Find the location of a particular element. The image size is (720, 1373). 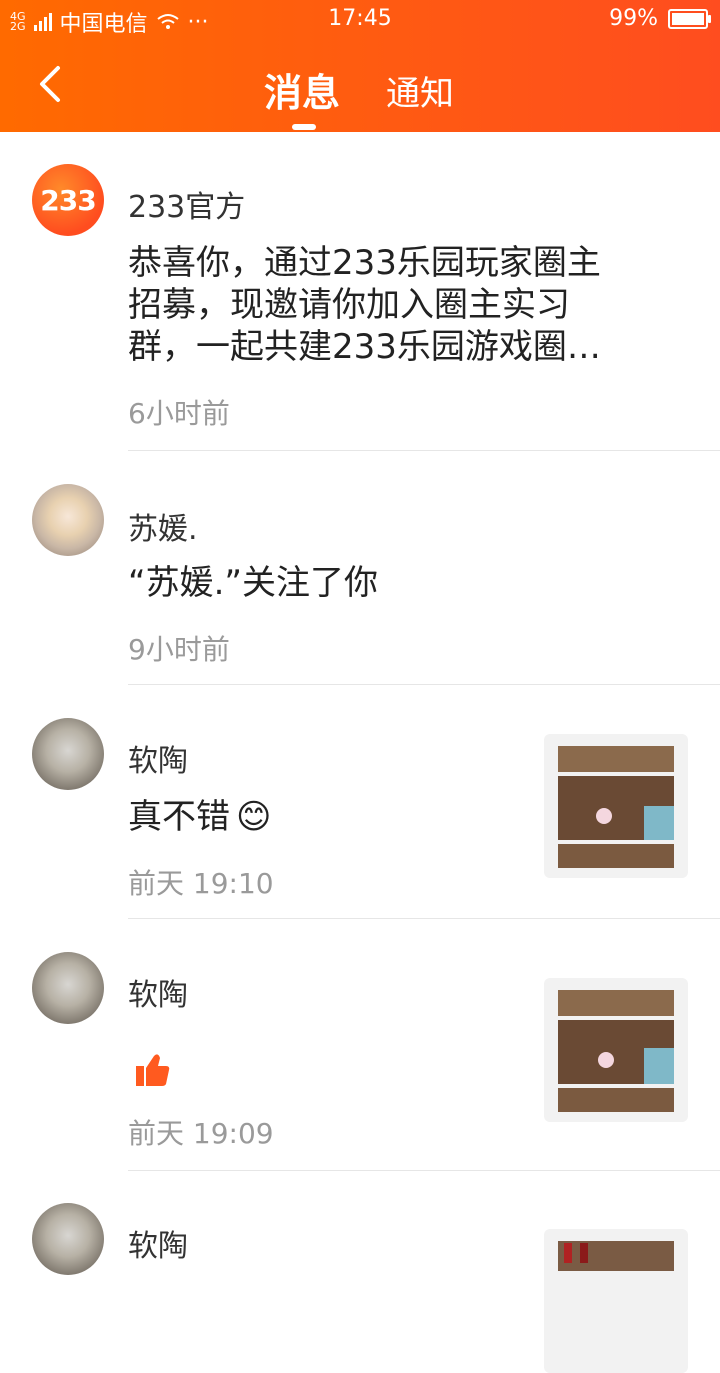

message-time: 6小时前 is located at coordinates (179, 413).